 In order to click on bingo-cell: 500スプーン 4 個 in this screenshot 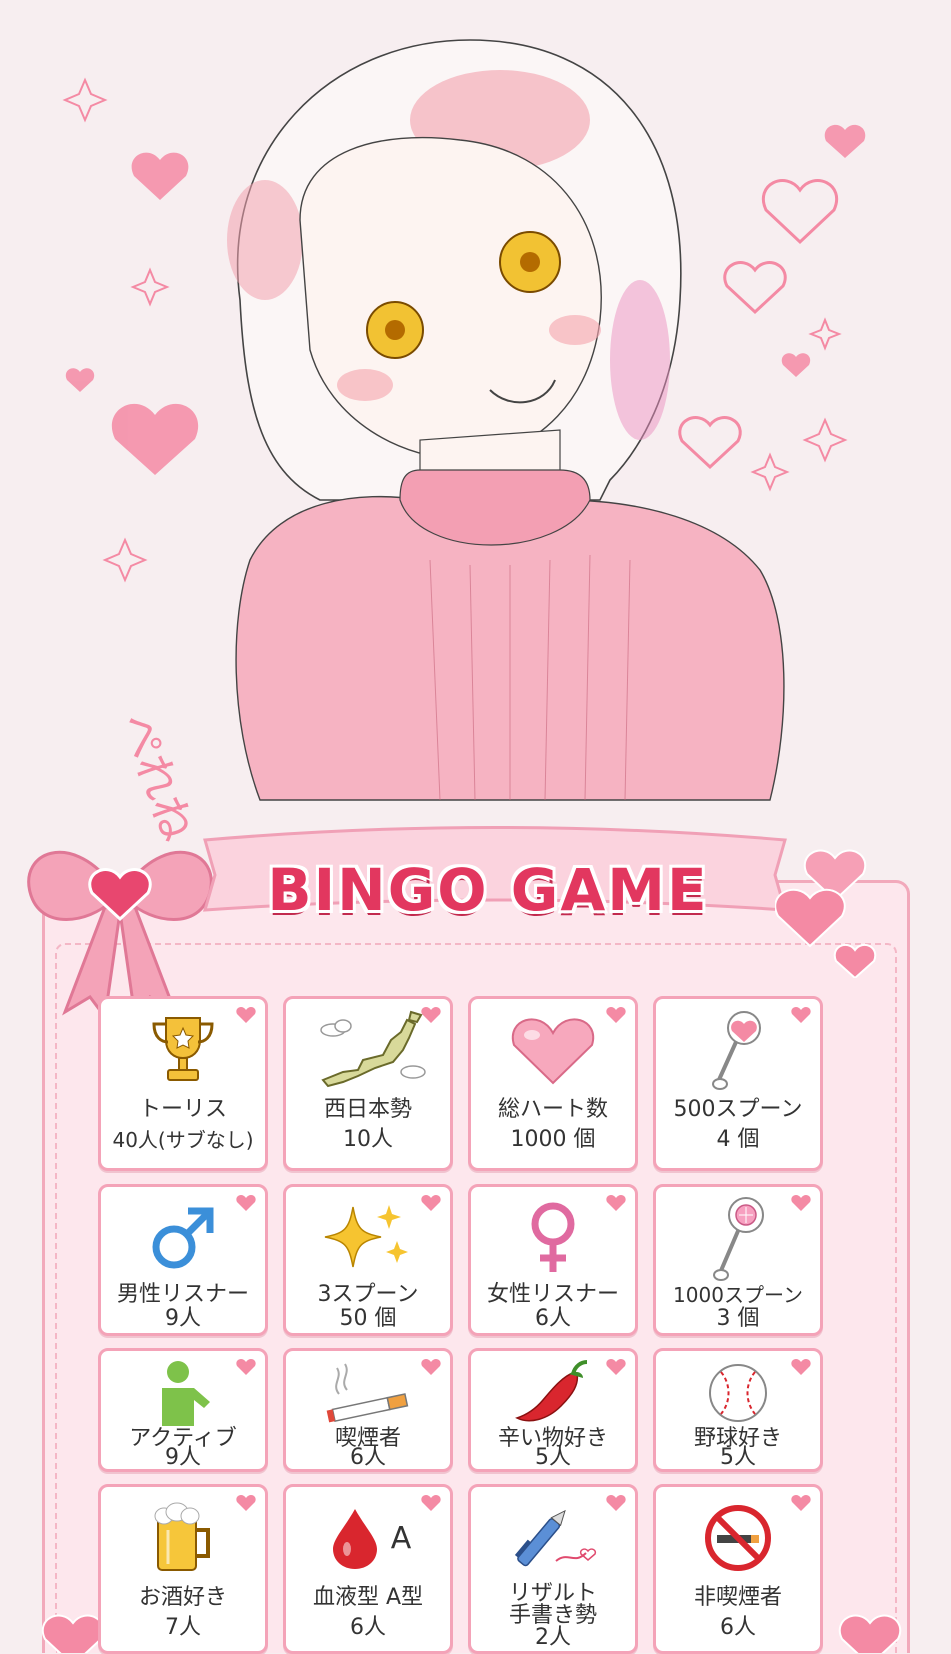, I will do `click(738, 1083)`.